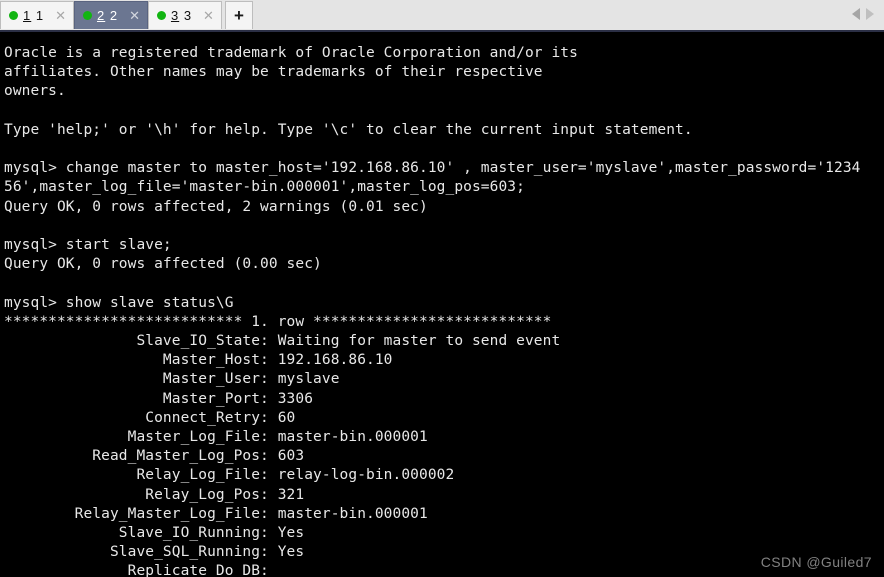 This screenshot has width=884, height=577. What do you see at coordinates (552, 14) in the screenshot?
I see `tab-bar-spacer` at bounding box center [552, 14].